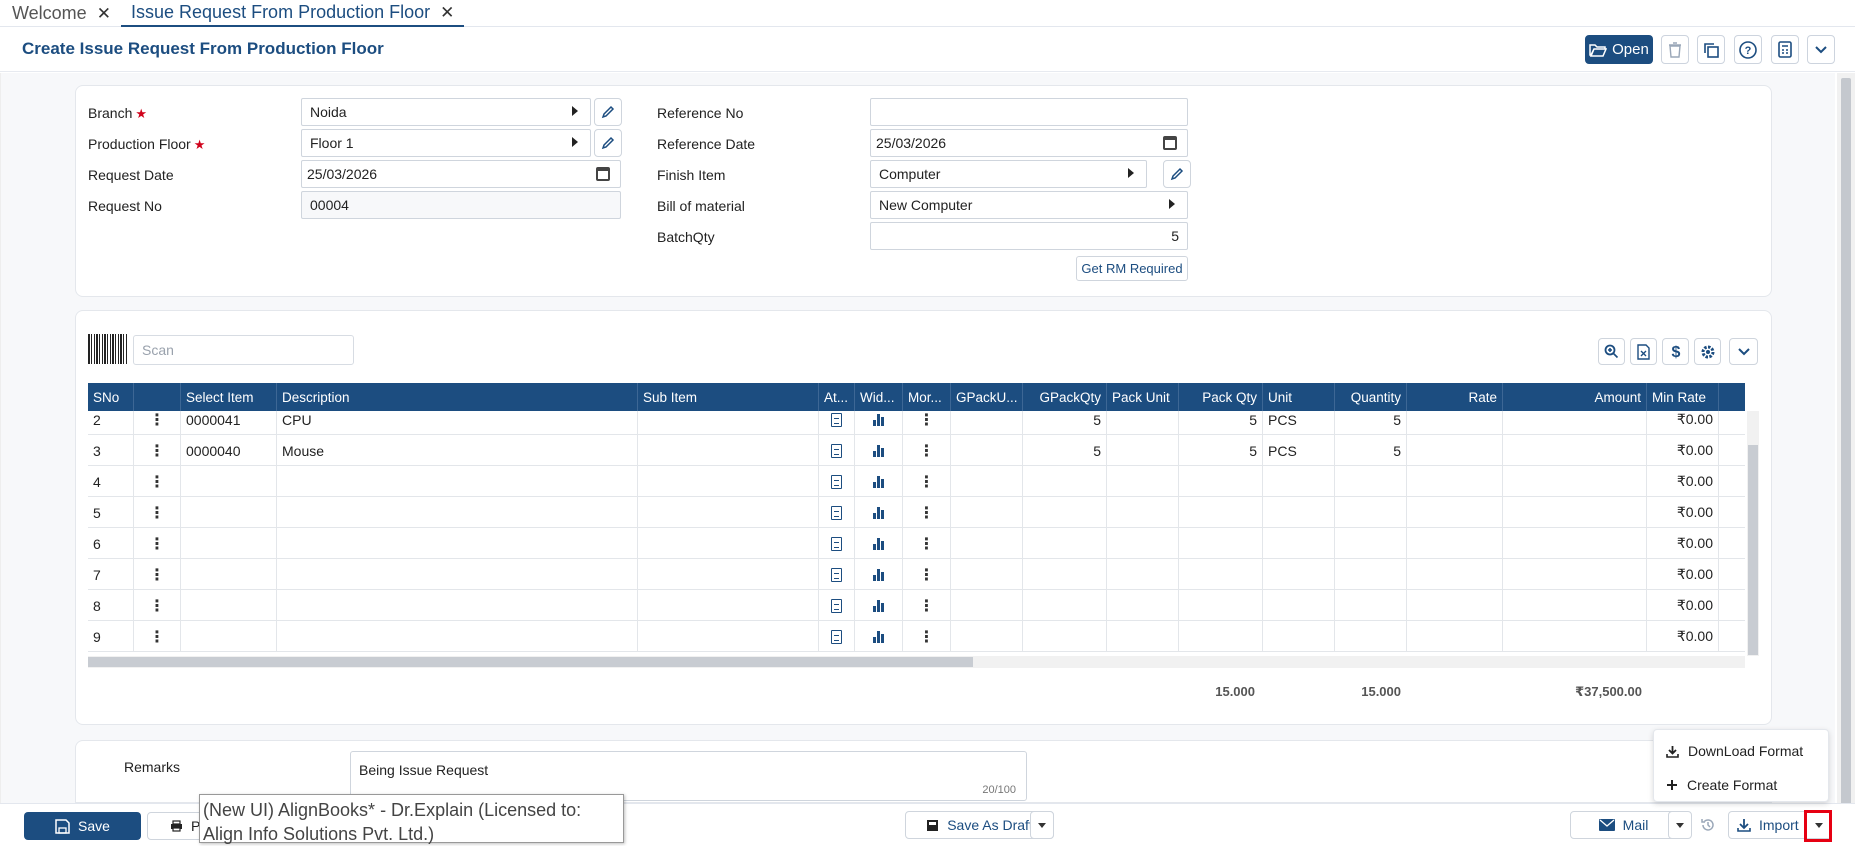 The image size is (1855, 846). Describe the element at coordinates (1042, 825) in the screenshot. I see `draft-dropdown-button` at that location.